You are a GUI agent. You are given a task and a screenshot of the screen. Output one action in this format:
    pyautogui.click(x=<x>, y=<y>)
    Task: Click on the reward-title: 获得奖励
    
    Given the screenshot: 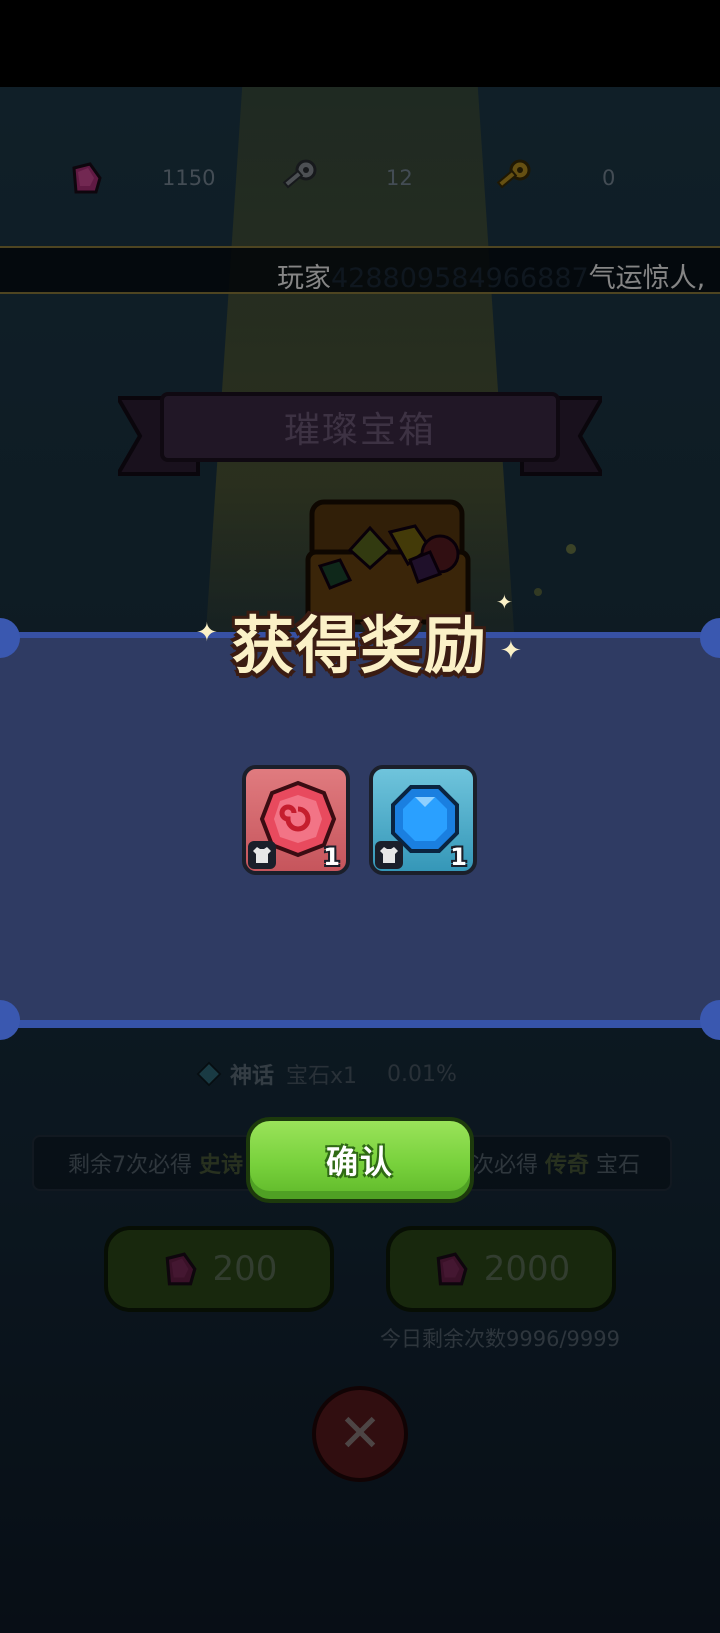 What is the action you would take?
    pyautogui.click(x=359, y=645)
    